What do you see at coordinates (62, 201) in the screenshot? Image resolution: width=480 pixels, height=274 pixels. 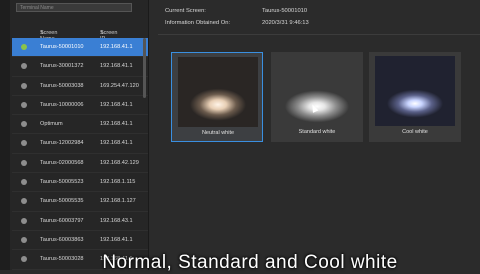 I see `screen-name: Taurus-50005535` at bounding box center [62, 201].